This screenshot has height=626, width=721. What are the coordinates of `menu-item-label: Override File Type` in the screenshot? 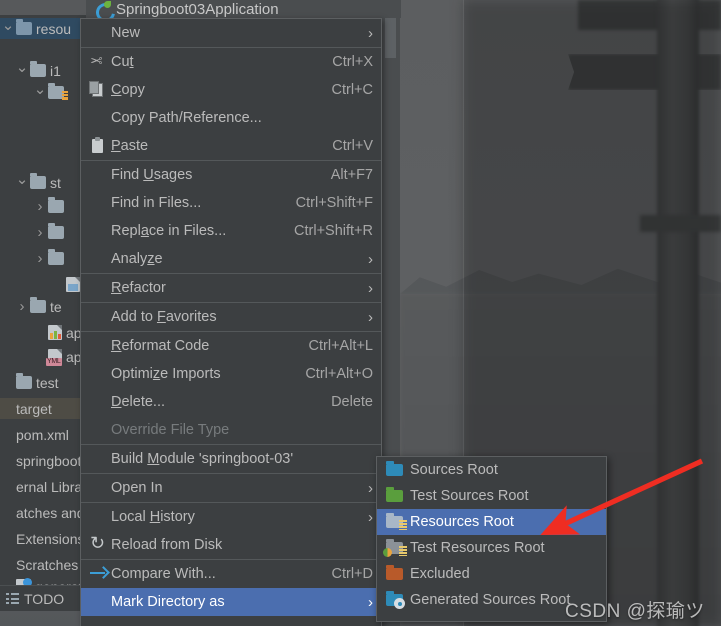 It's located at (170, 430).